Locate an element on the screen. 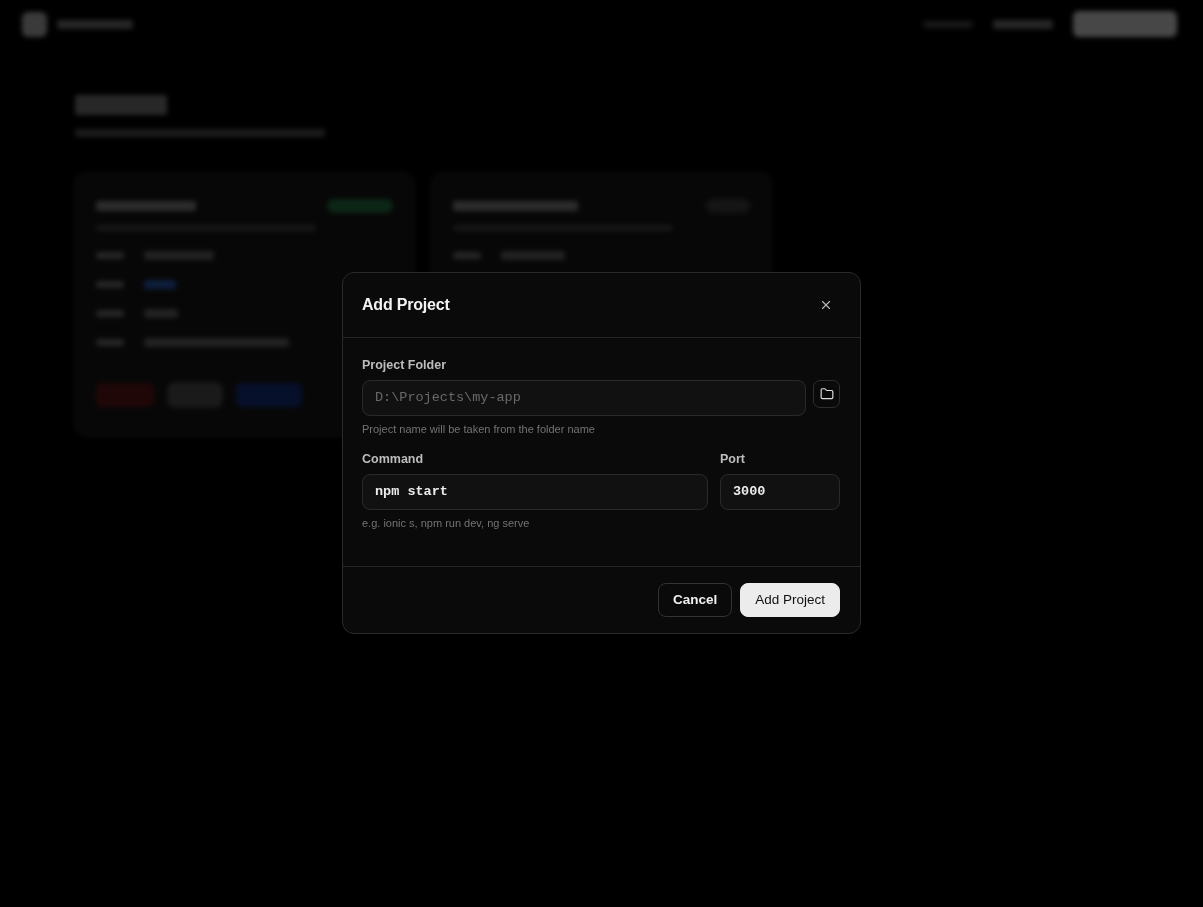  field-hint: Project name will be taken from the folder name is located at coordinates (478, 428).